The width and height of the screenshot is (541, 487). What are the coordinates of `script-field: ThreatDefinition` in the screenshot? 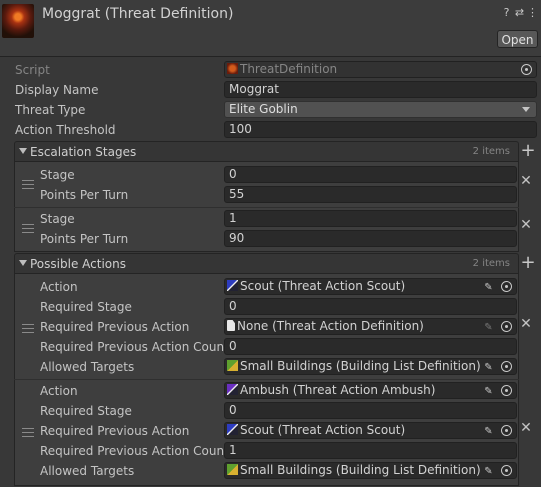 It's located at (380, 69).